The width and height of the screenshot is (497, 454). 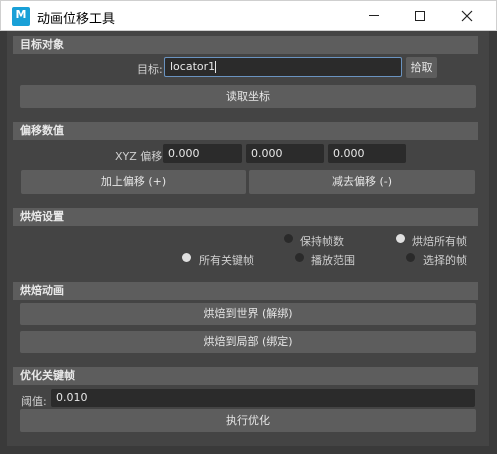 I want to click on pick-button: 拾取, so click(x=421, y=67).